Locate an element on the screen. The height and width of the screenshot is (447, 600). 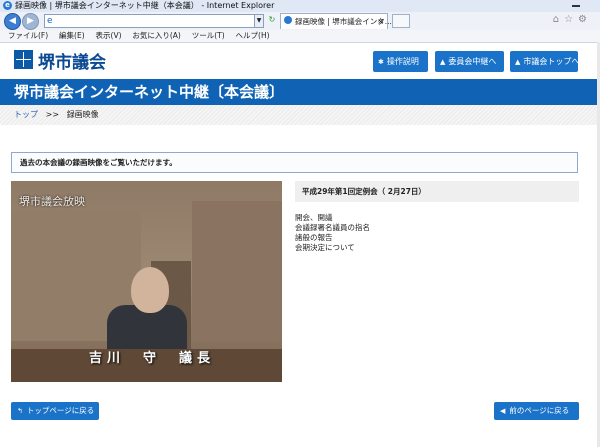
close-tab-icon: × is located at coordinates (380, 21).